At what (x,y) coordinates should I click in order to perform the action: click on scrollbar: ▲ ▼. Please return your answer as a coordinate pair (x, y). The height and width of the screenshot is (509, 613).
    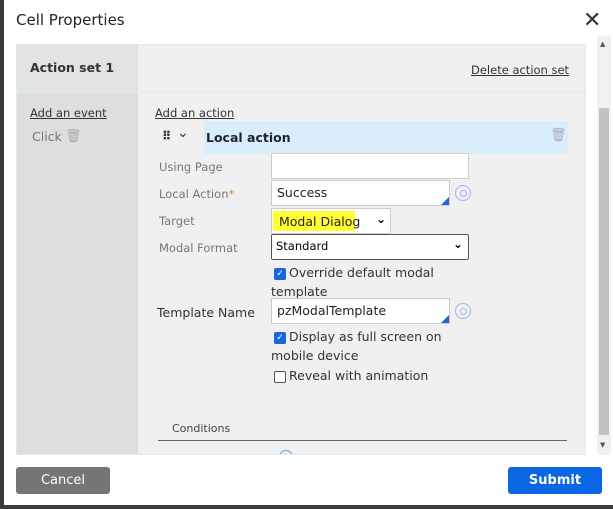
    Looking at the image, I should click on (604, 245).